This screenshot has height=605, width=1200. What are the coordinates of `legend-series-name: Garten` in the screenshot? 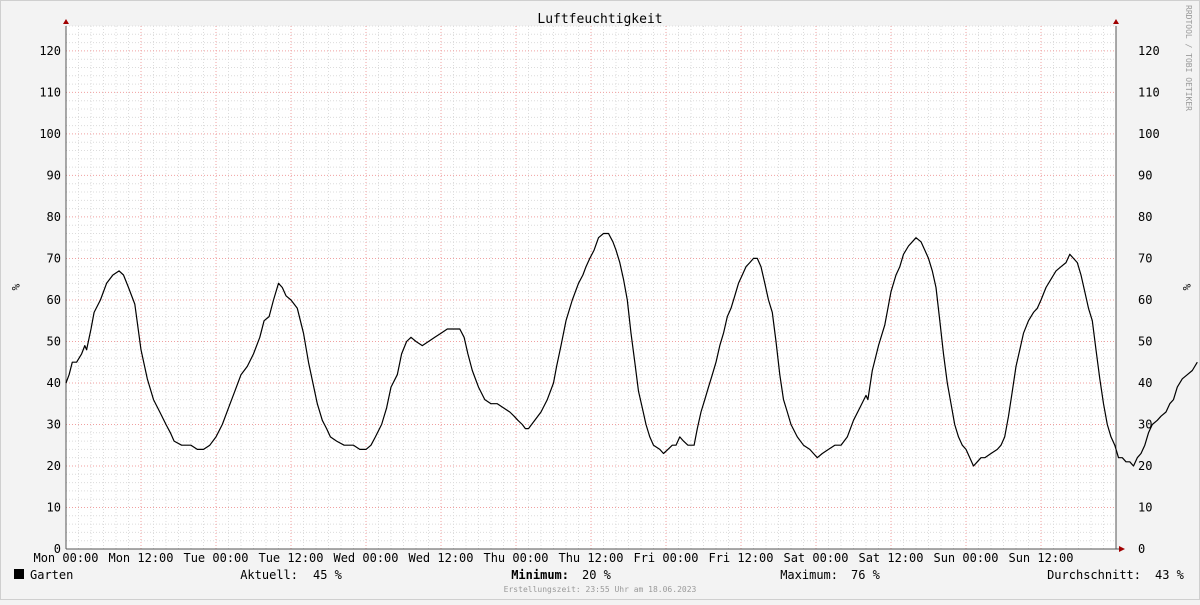 It's located at (51, 575).